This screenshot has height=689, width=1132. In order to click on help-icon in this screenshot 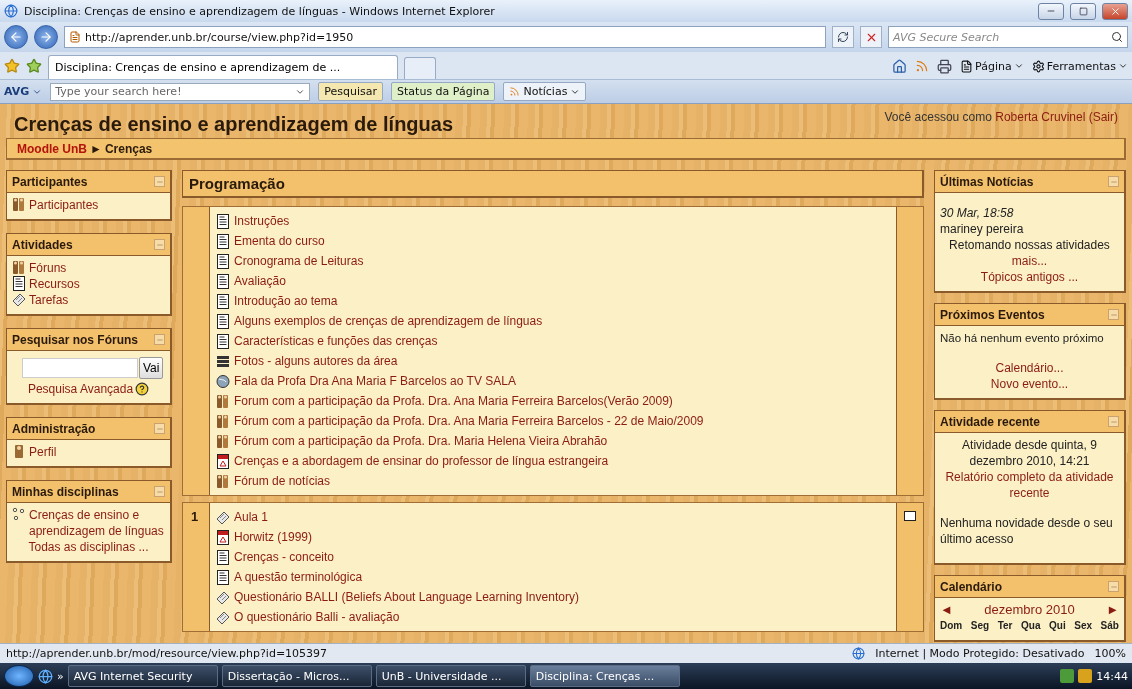, I will do `click(142, 389)`.